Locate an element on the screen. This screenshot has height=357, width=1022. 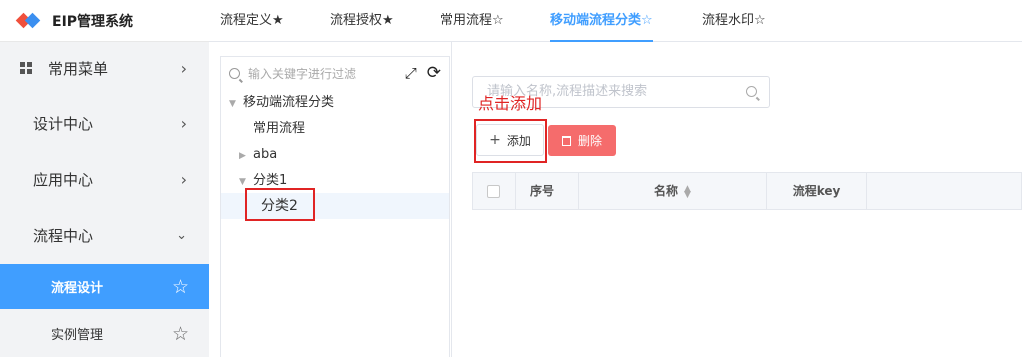
select-all-checkbox is located at coordinates (493, 191).